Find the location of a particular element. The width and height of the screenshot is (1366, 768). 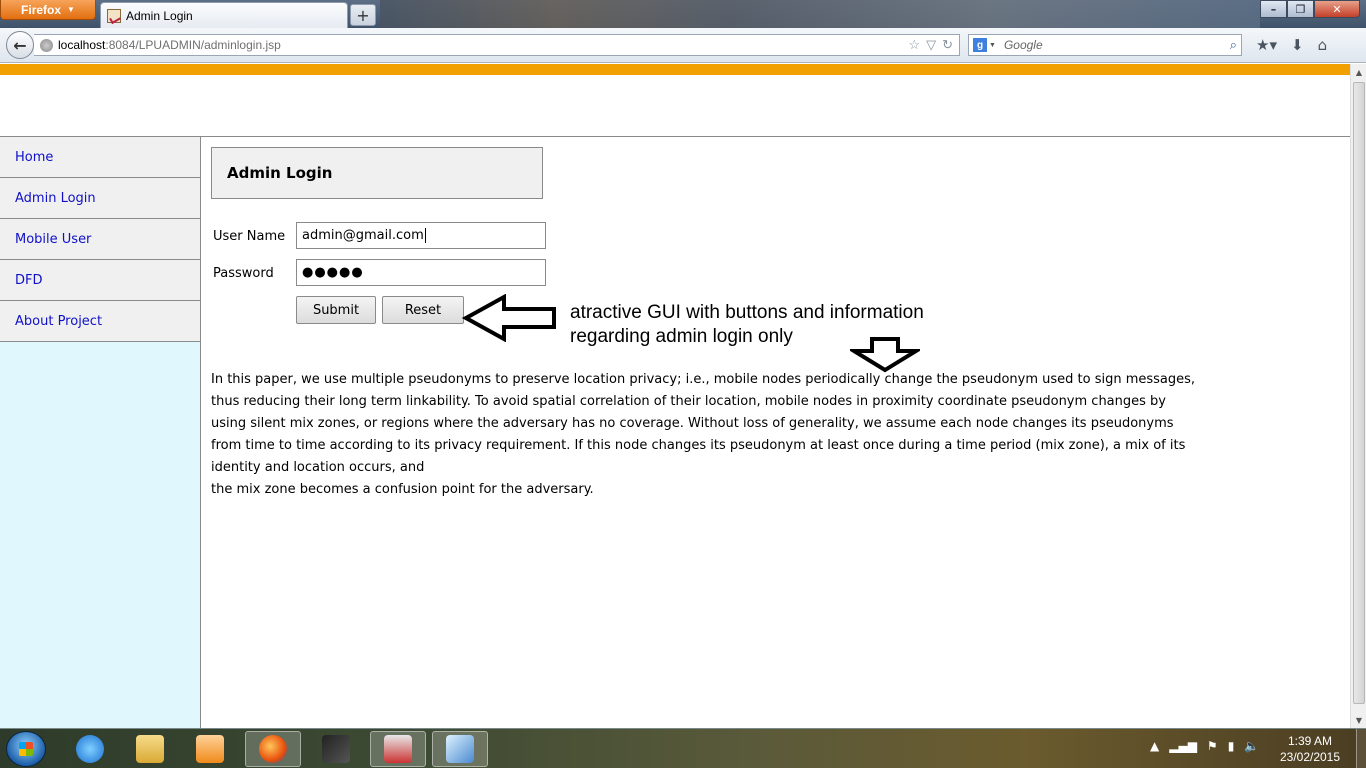

annotation-line-2: regarding admin login only is located at coordinates (681, 336).